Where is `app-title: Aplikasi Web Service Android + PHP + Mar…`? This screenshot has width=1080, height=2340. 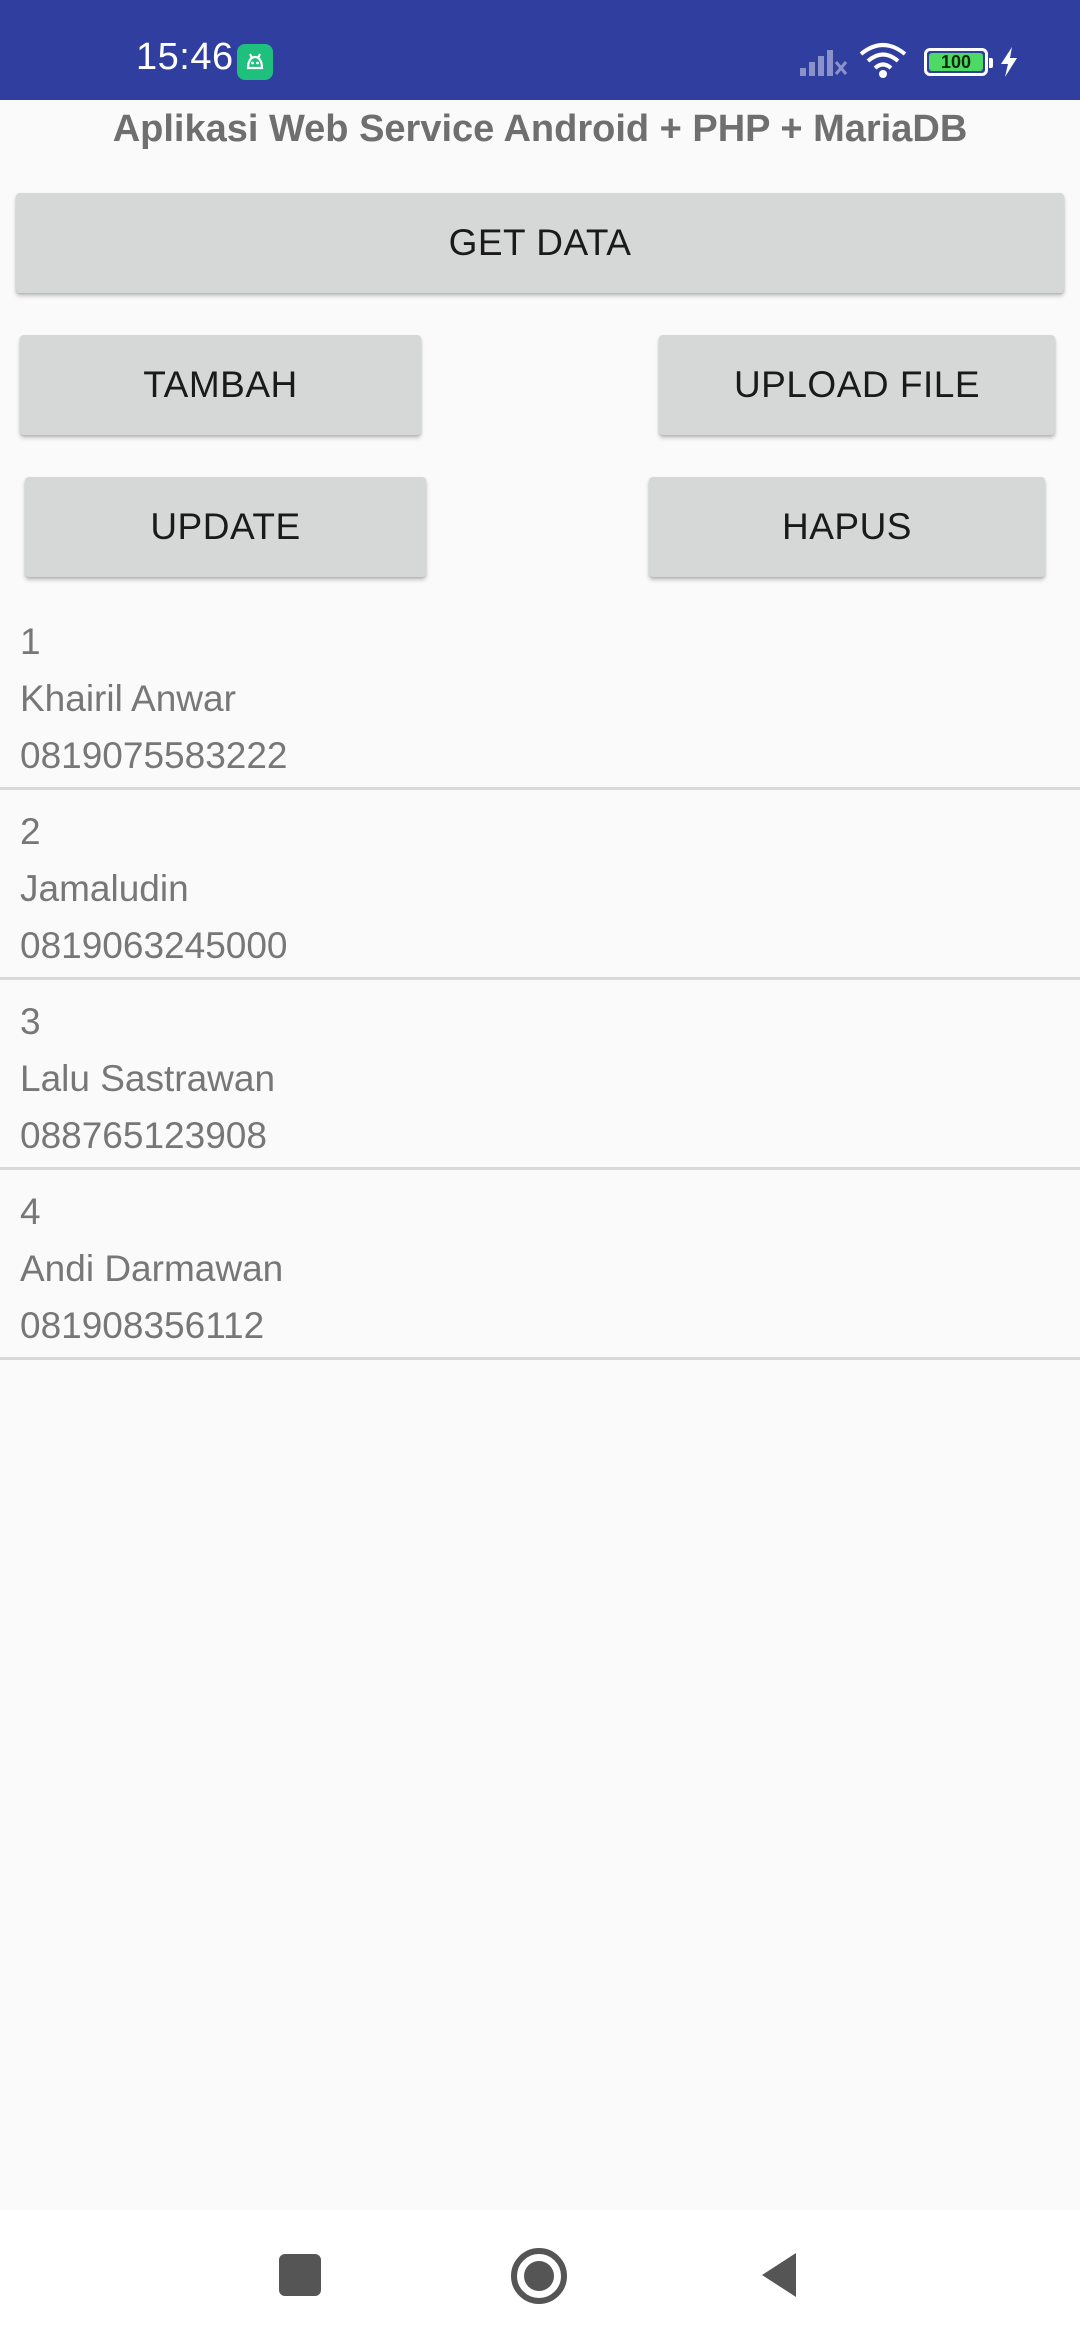
app-title: Aplikasi Web Service Android + PHP + Mar… is located at coordinates (540, 129).